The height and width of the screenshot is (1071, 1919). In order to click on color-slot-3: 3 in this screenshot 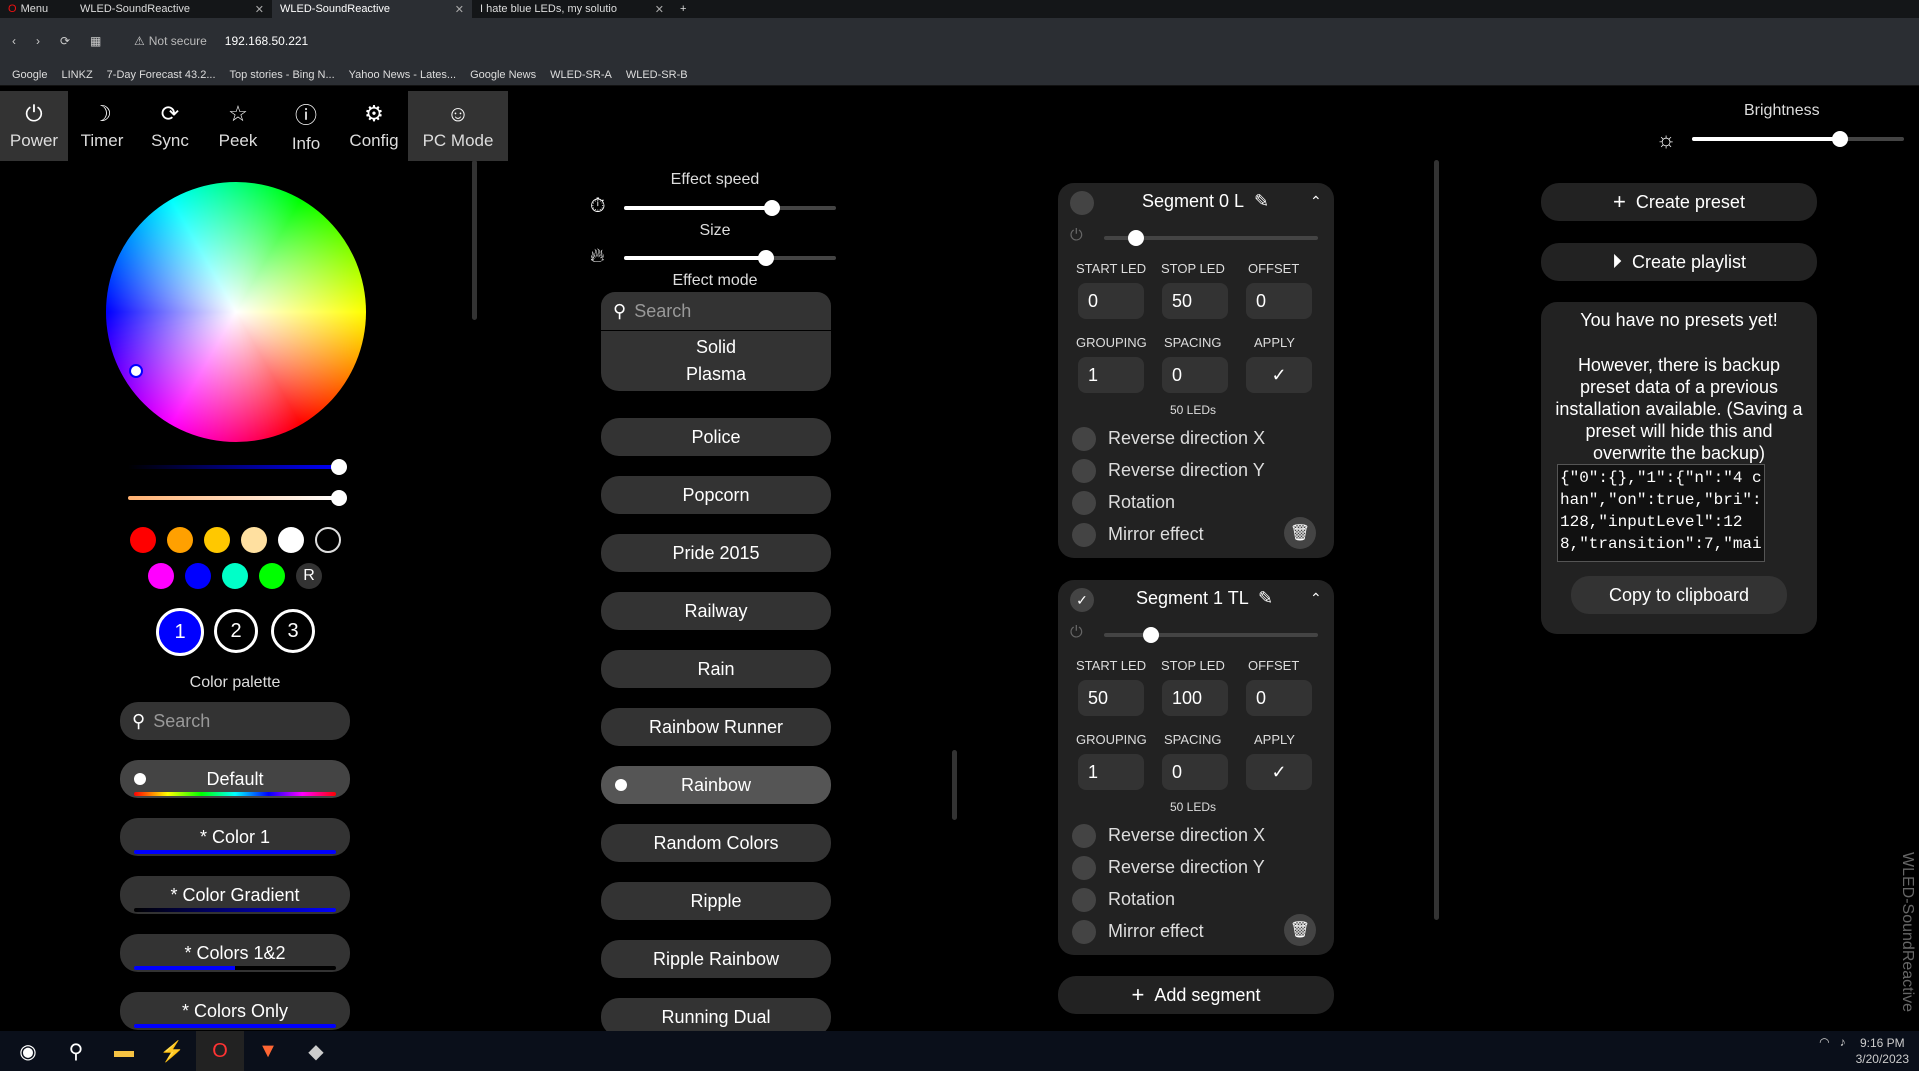, I will do `click(293, 631)`.